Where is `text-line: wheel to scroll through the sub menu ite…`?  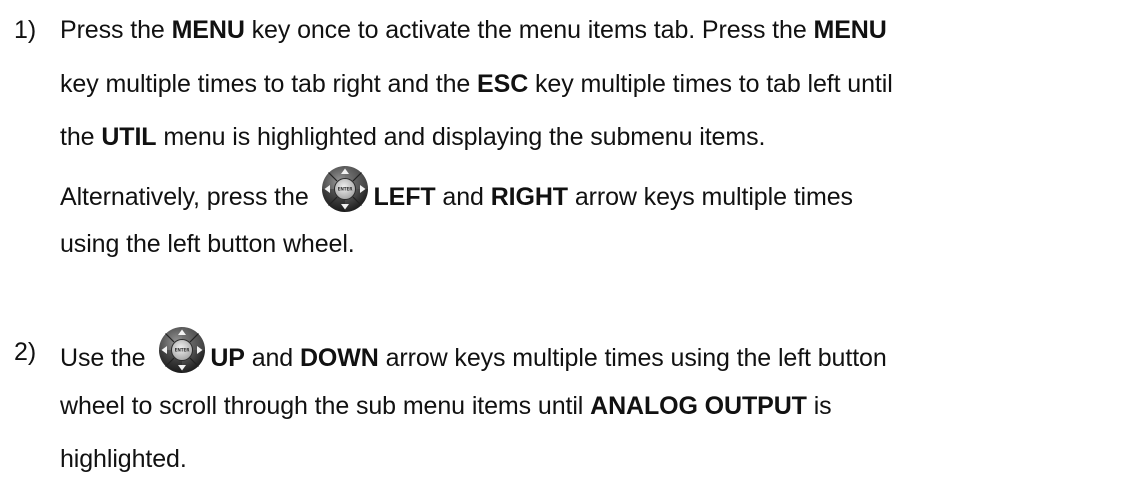
text-line: wheel to scroll through the sub menu ite… is located at coordinates (598, 407).